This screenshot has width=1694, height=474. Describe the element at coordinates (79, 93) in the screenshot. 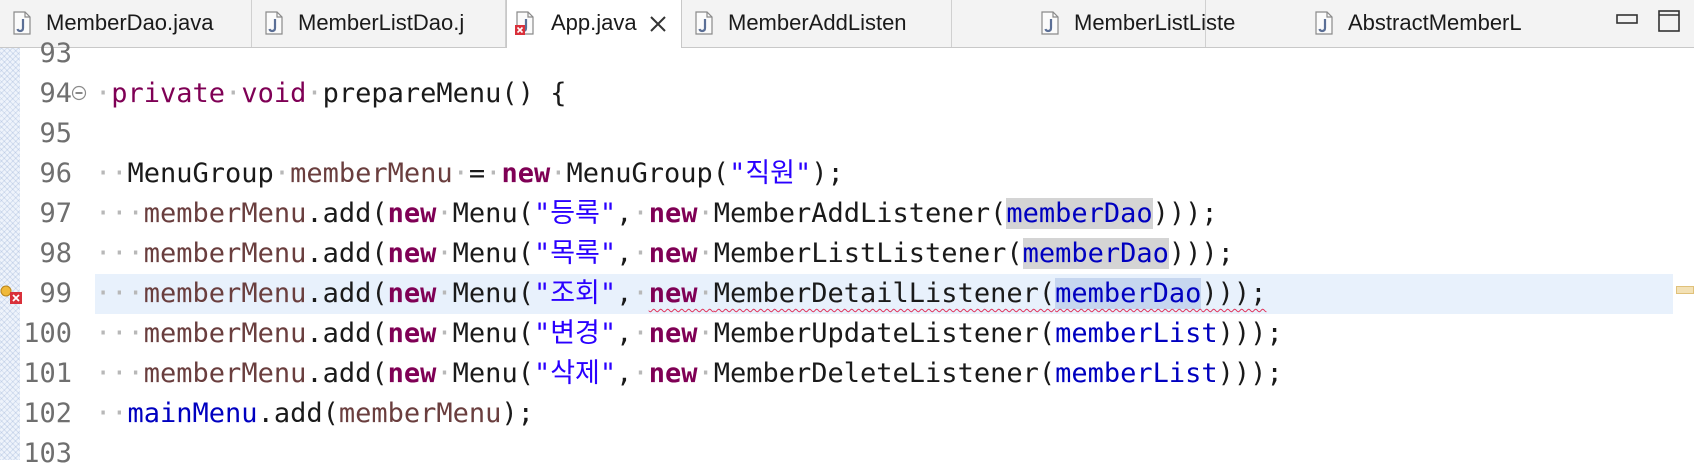

I see `collapse-icon` at that location.